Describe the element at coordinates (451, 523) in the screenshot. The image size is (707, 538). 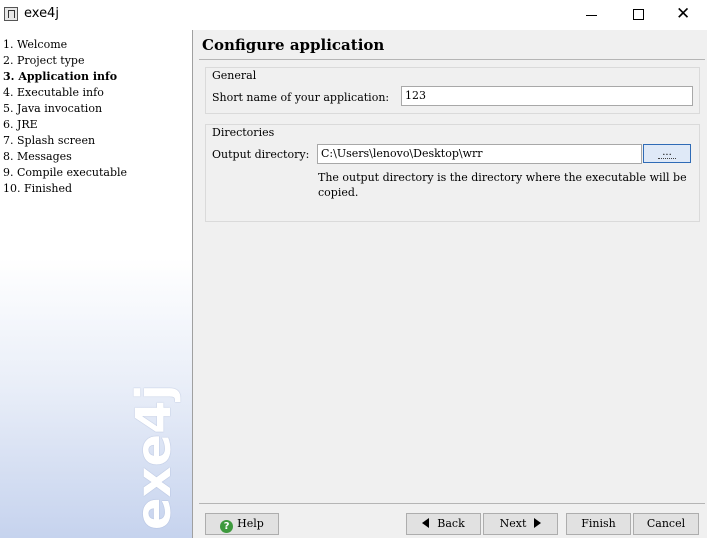
I see `back-button-label: Back` at that location.